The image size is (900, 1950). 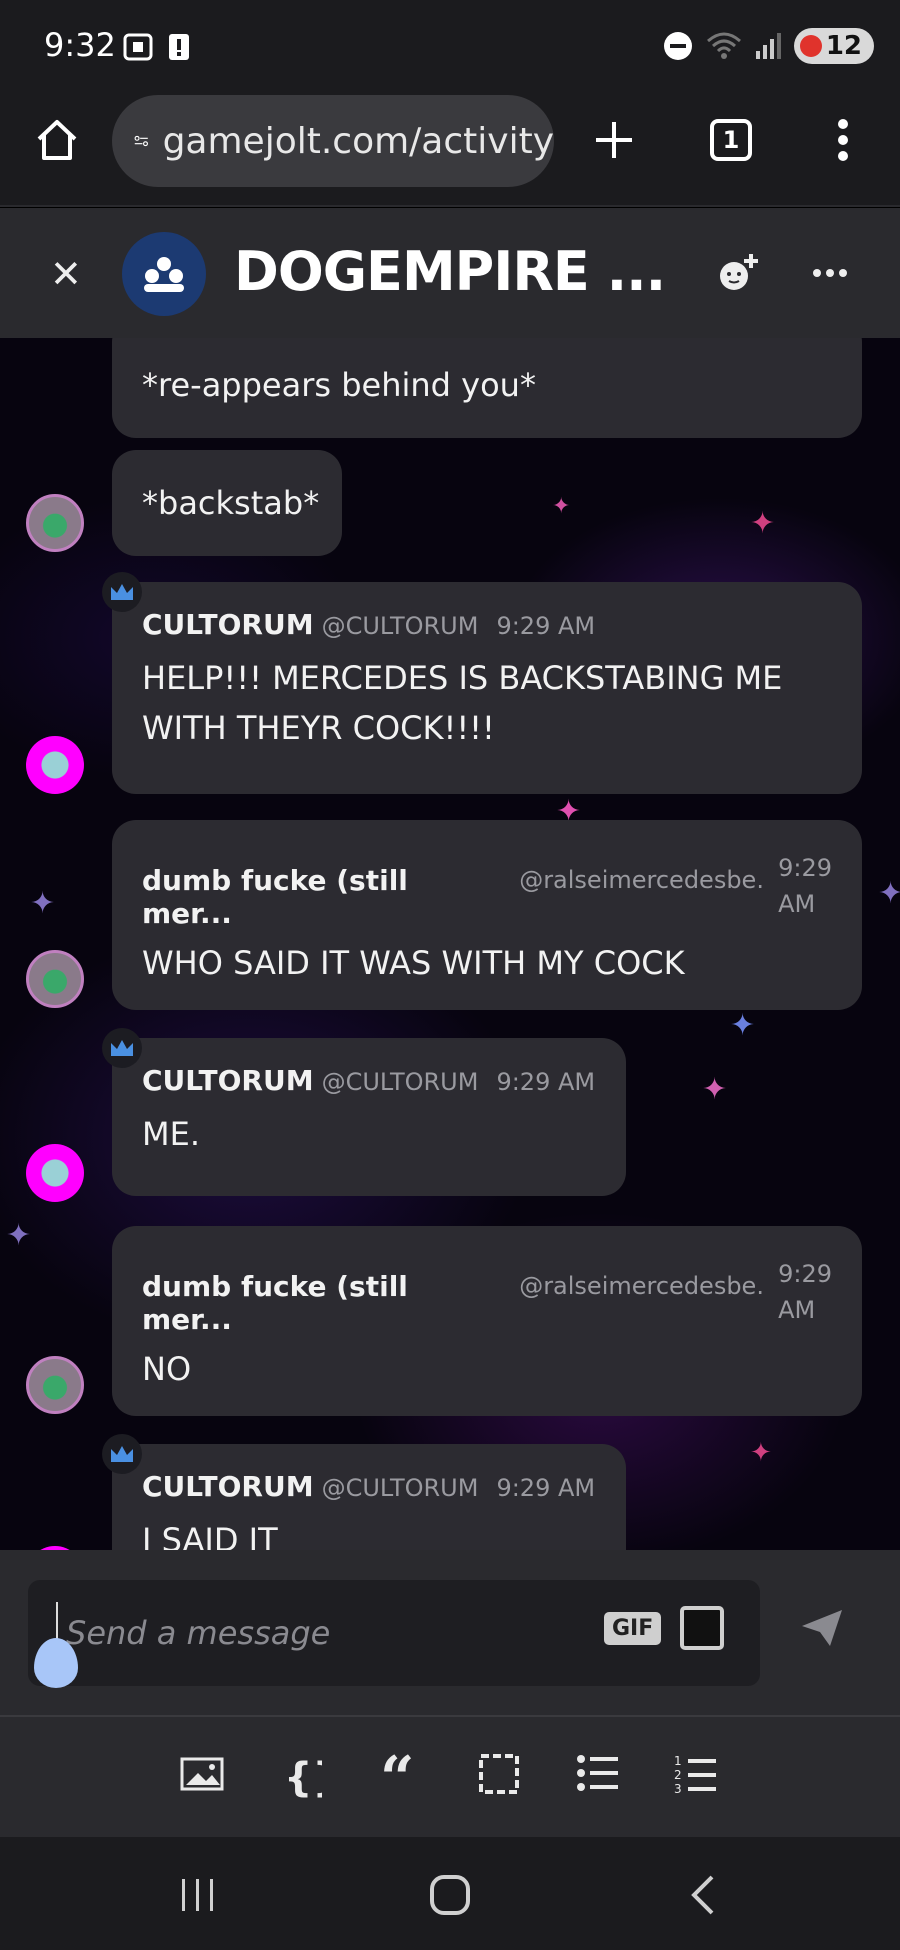 I want to click on message-text: ME., so click(x=171, y=1134).